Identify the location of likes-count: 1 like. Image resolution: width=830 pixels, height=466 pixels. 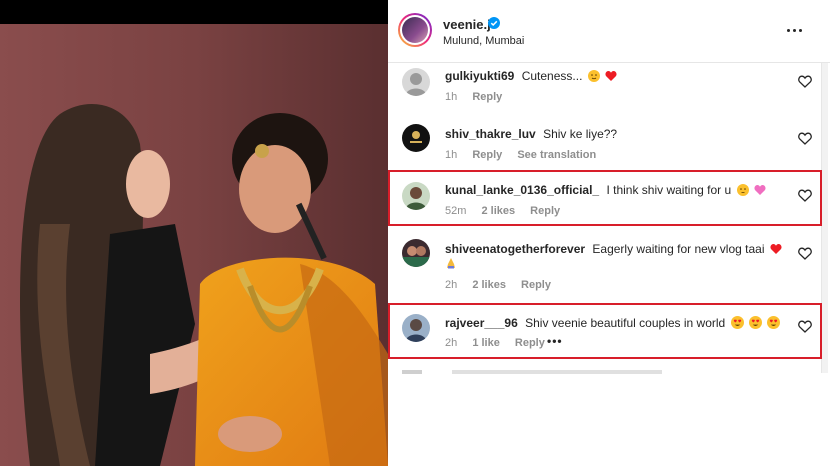
(486, 343).